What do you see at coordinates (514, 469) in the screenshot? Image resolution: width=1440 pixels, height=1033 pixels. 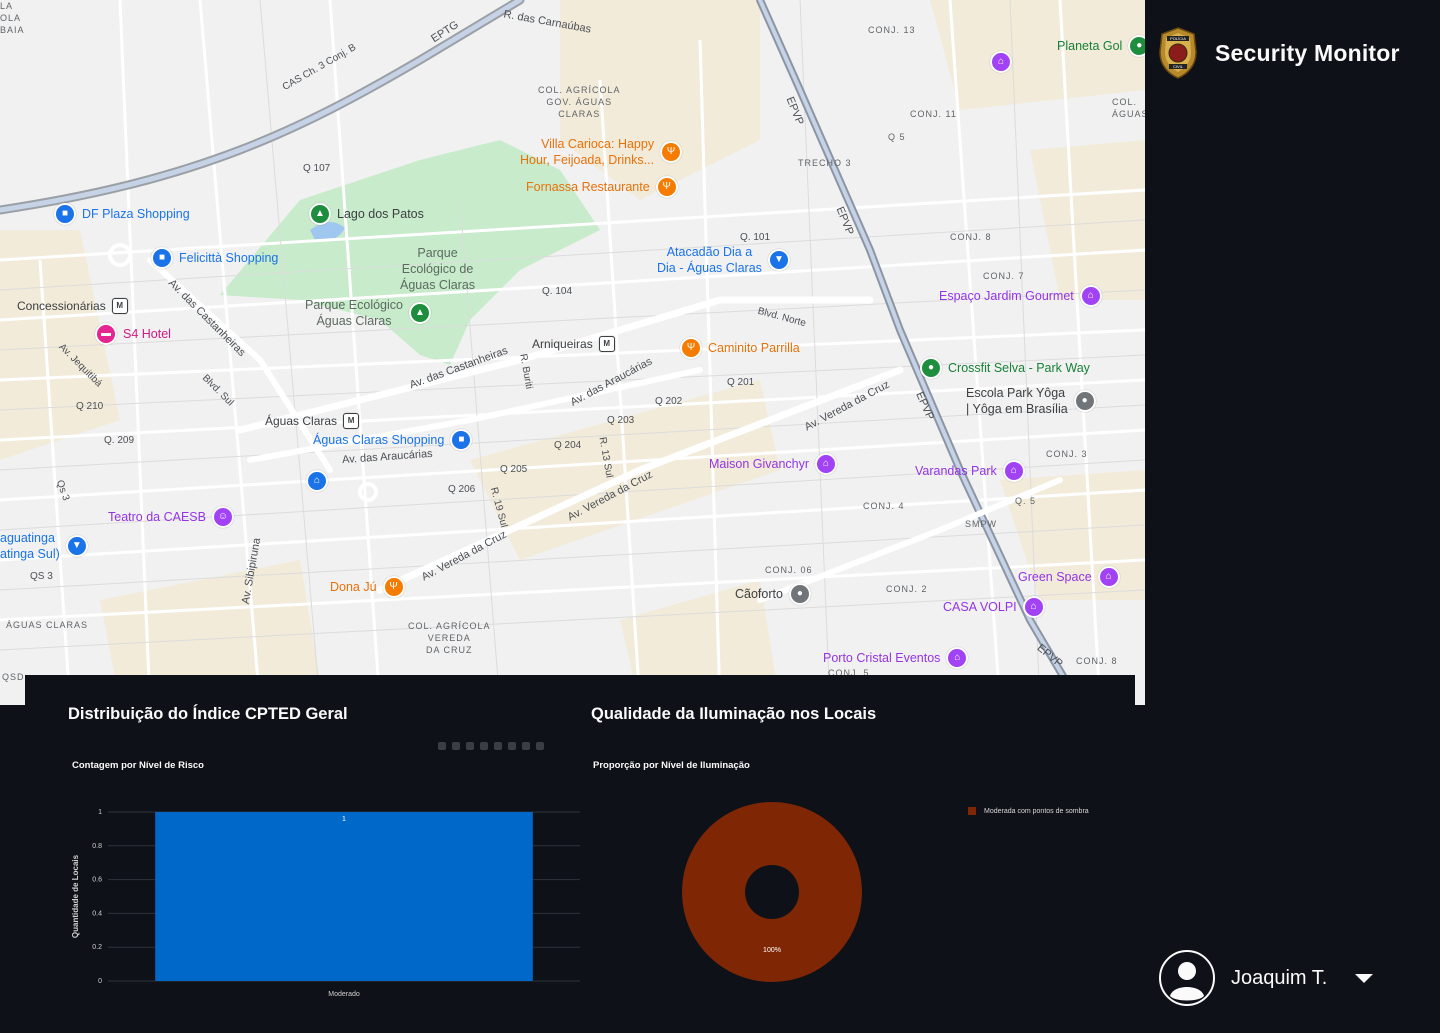 I see `map-road-label: Q 205` at bounding box center [514, 469].